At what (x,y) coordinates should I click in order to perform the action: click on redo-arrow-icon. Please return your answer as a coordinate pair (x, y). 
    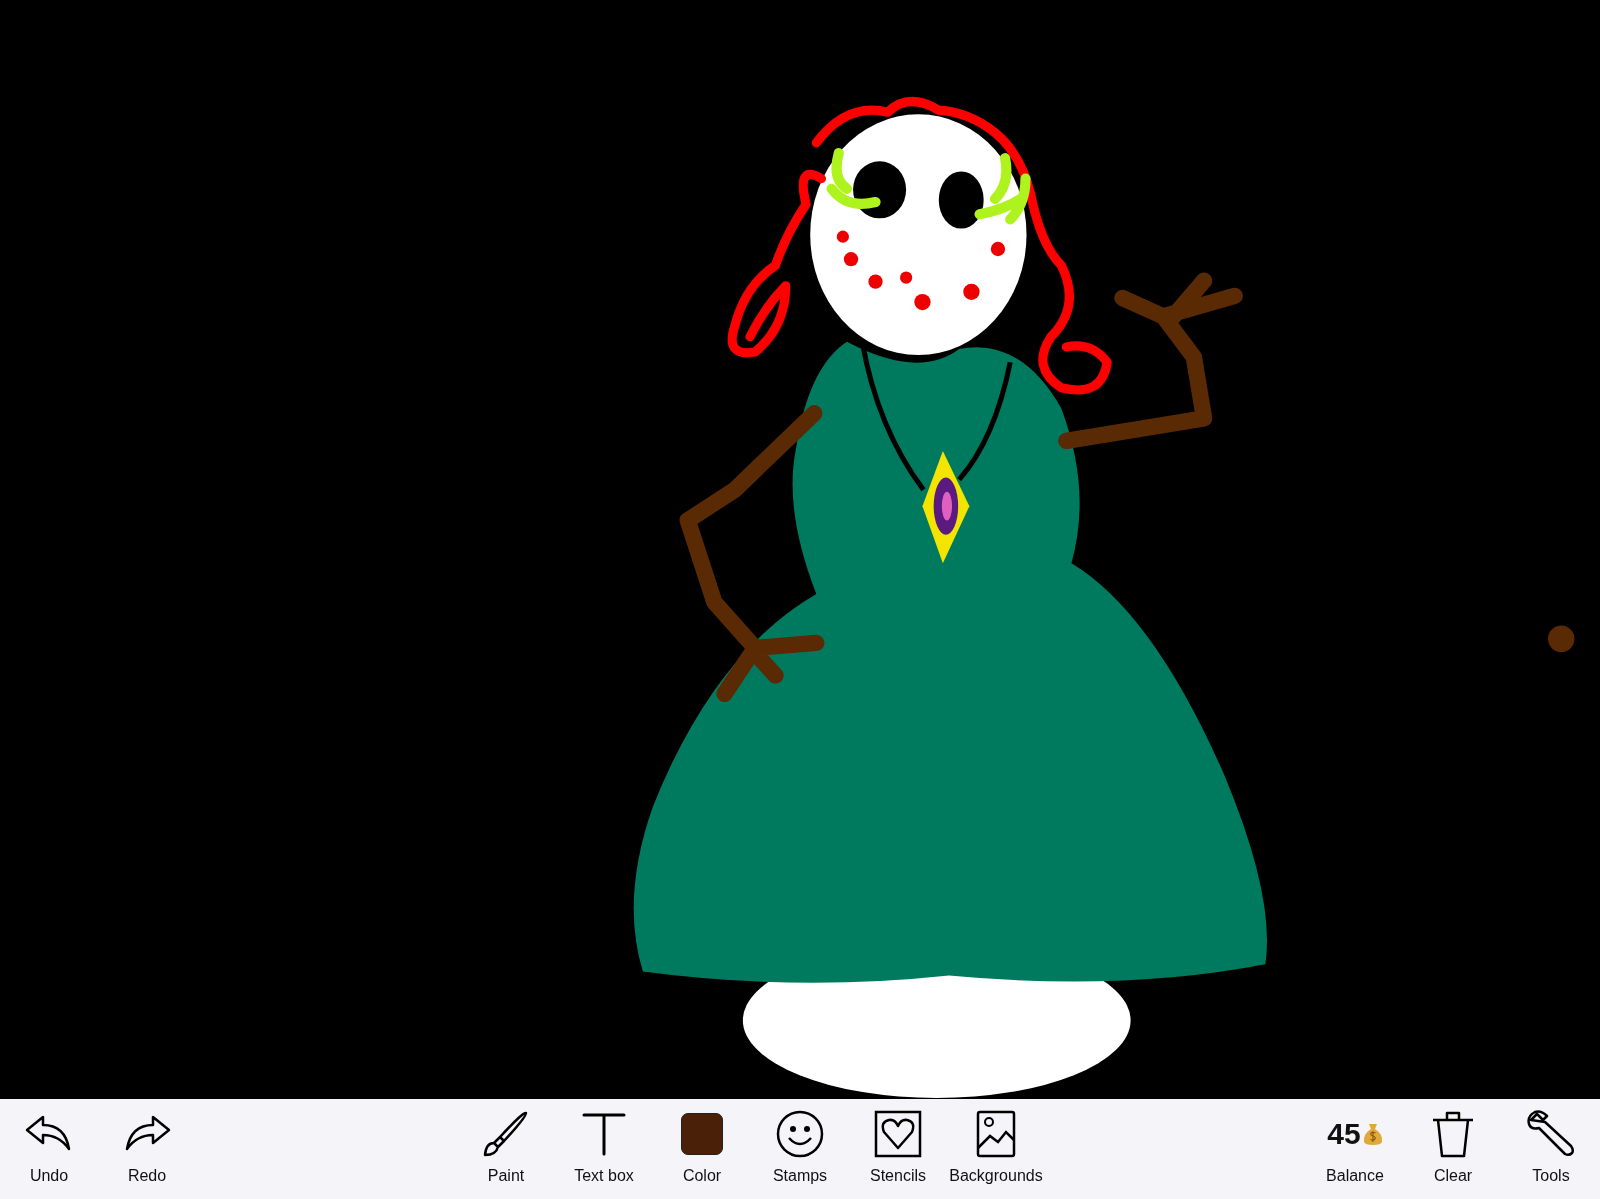
    Looking at the image, I should click on (147, 1134).